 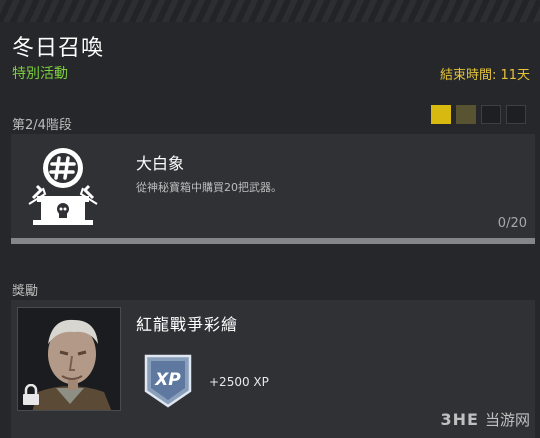 I want to click on challenge-name: 大白象, so click(x=160, y=163).